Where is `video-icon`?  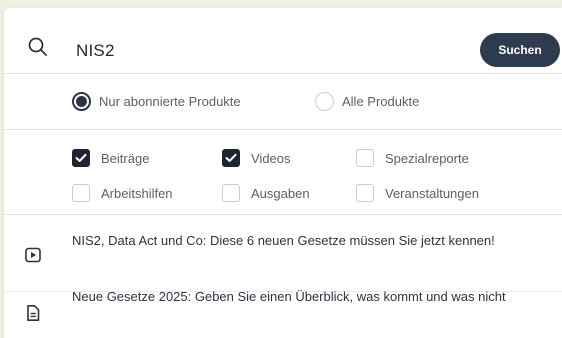
video-icon is located at coordinates (33, 255).